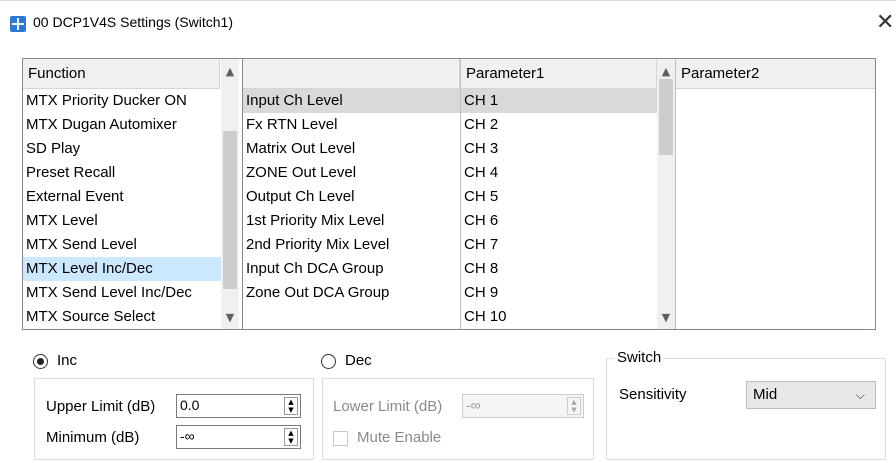  Describe the element at coordinates (122, 101) in the screenshot. I see `list-item: MTX Priority Ducker ON` at that location.